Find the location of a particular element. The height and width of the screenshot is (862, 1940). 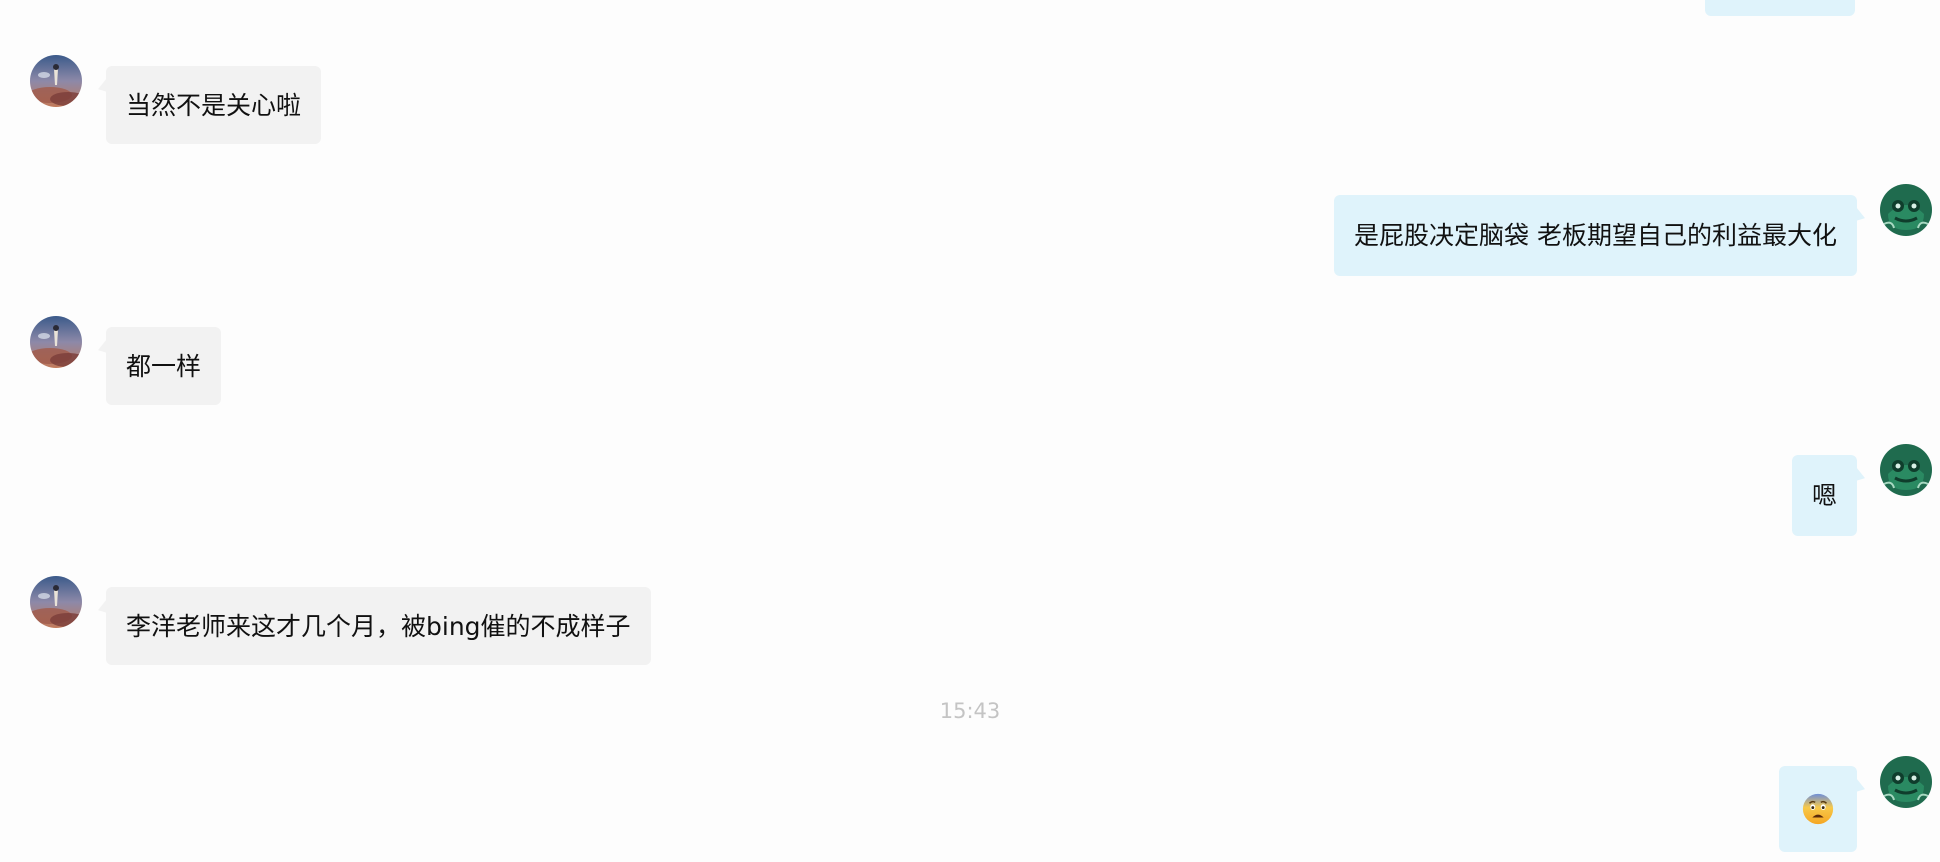

message-bubble-outgoing: 是屁股决定脑袋 老板期望自己的利益最大化 is located at coordinates (1599, 235).